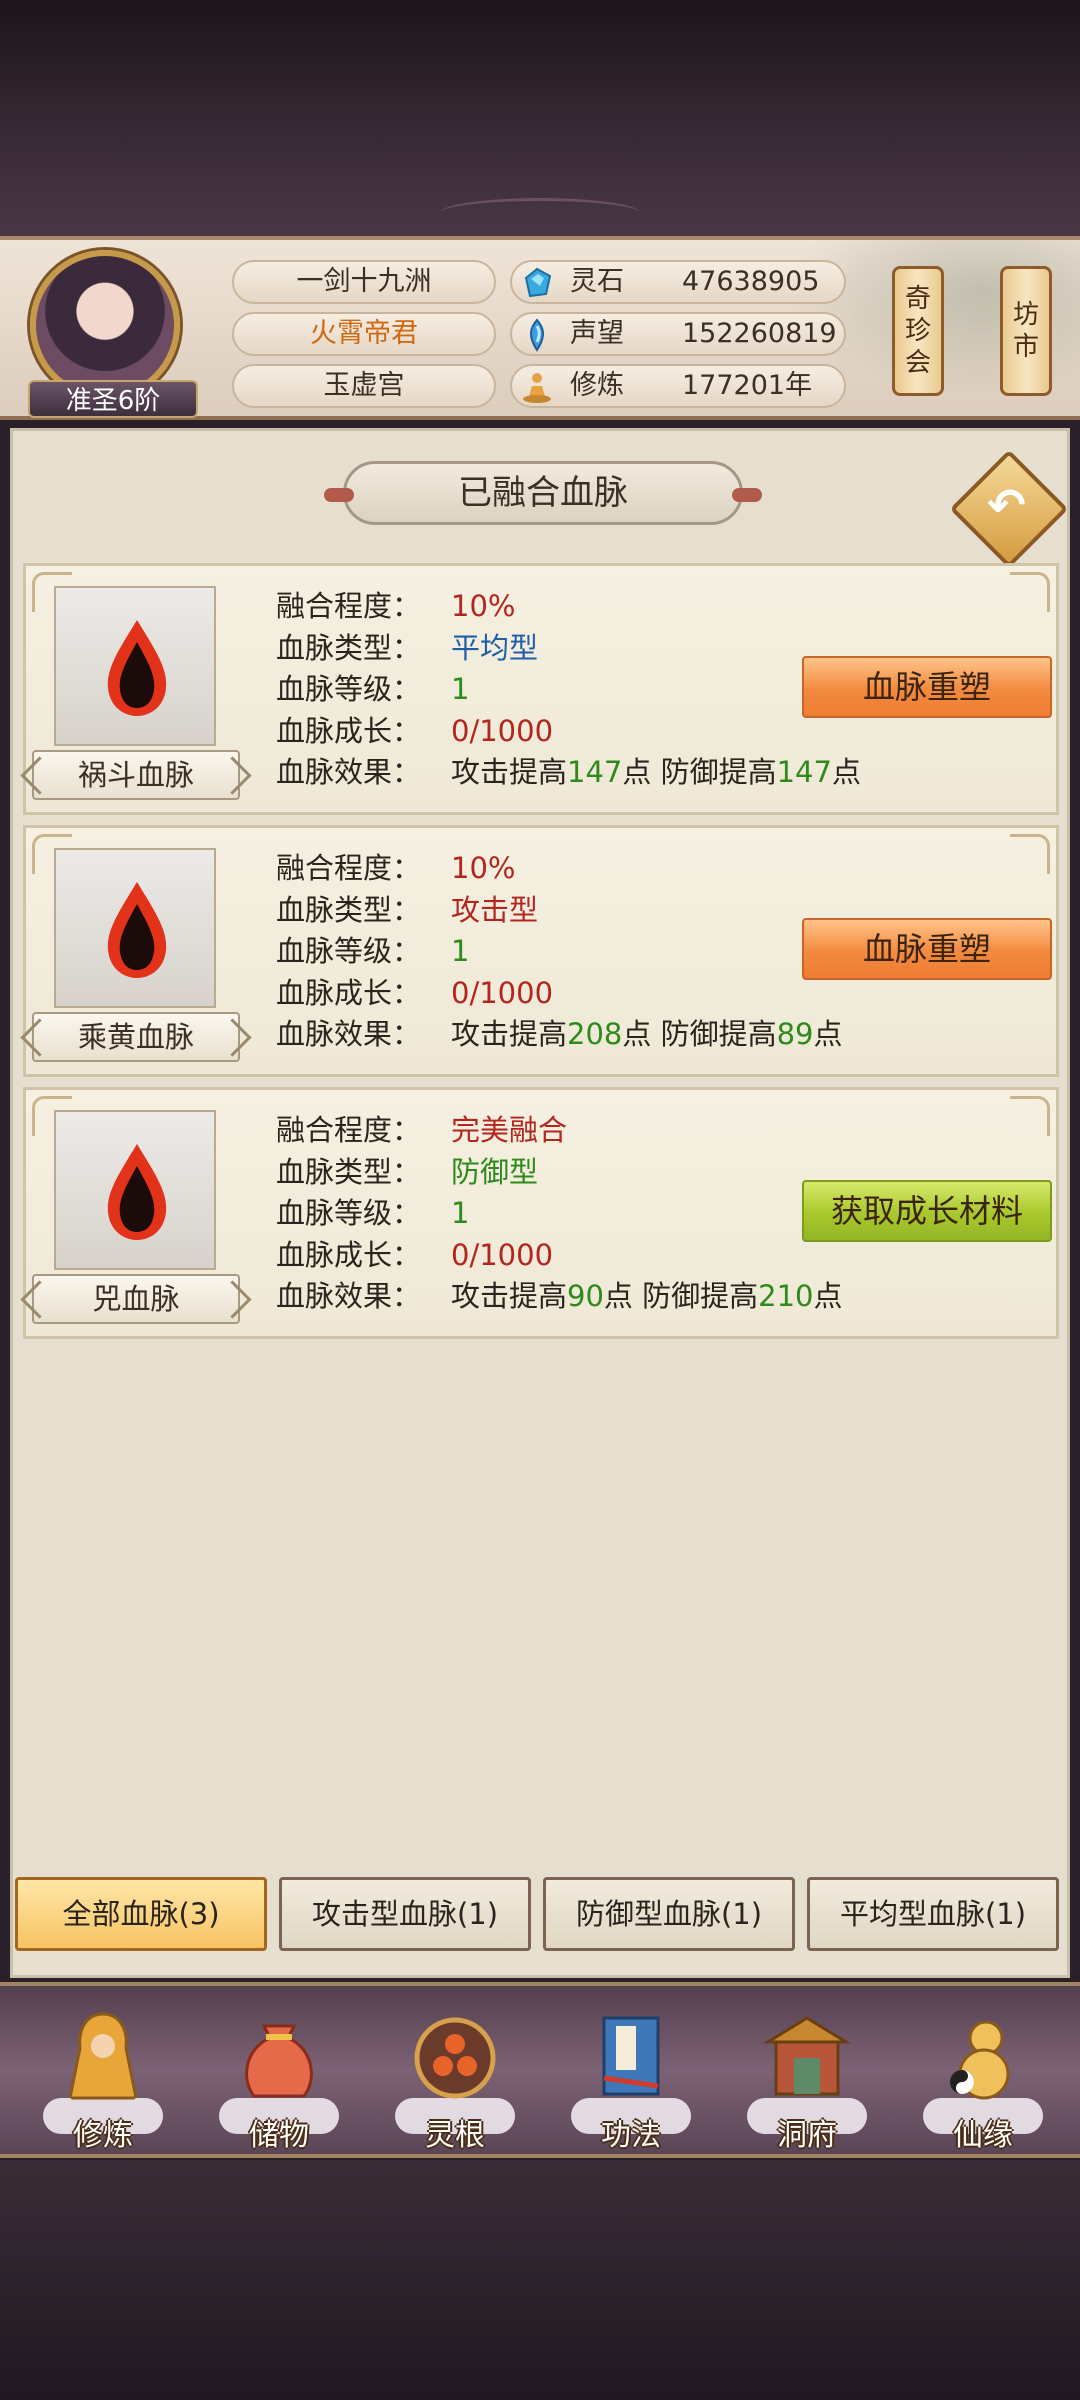 The image size is (1080, 2400). I want to click on market-button: 坊 市, so click(1026, 331).